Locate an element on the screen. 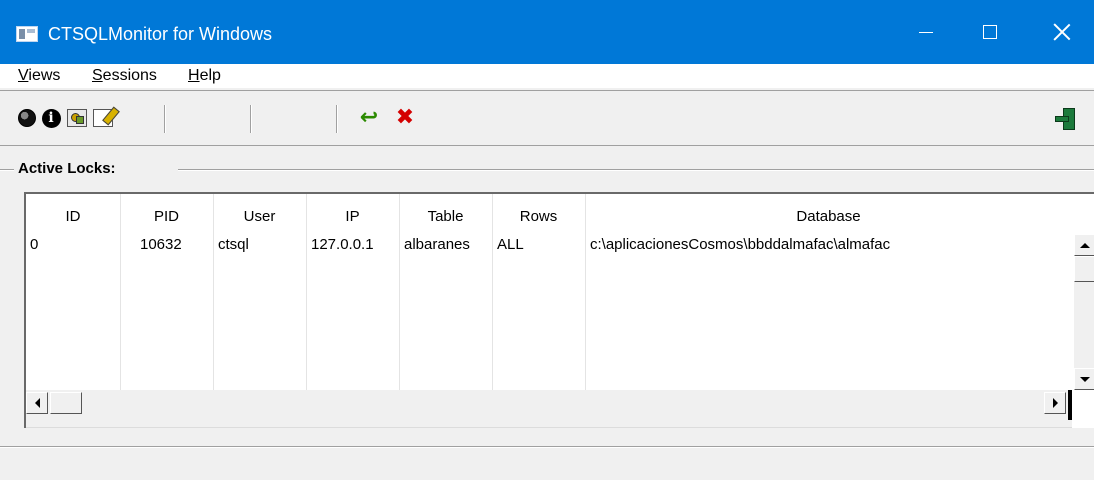  column-header-table: Table is located at coordinates (445, 217).